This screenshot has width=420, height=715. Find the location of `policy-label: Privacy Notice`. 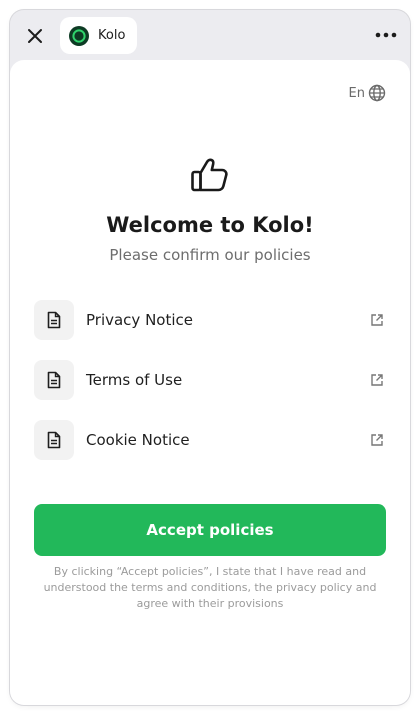

policy-label: Privacy Notice is located at coordinates (139, 320).